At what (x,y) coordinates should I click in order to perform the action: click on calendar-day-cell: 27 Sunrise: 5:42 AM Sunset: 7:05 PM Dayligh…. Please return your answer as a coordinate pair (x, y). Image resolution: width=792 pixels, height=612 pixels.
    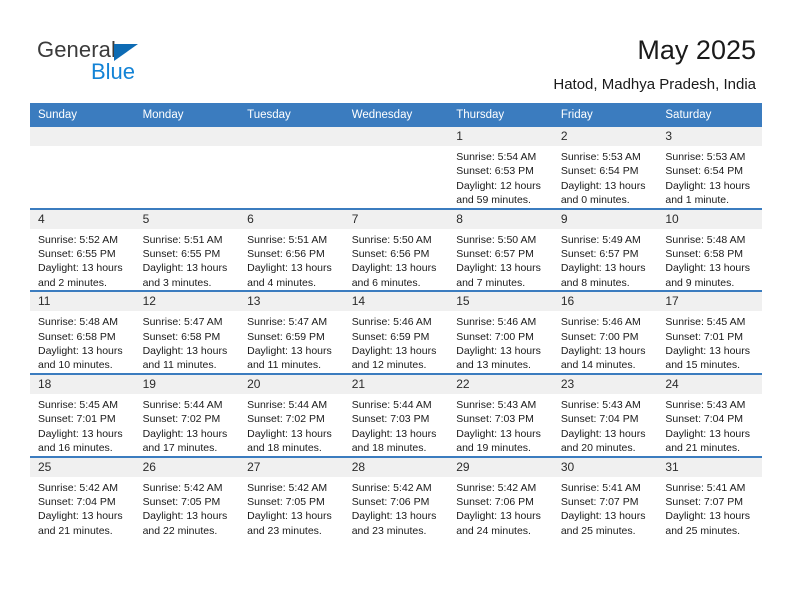
    Looking at the image, I should click on (291, 497).